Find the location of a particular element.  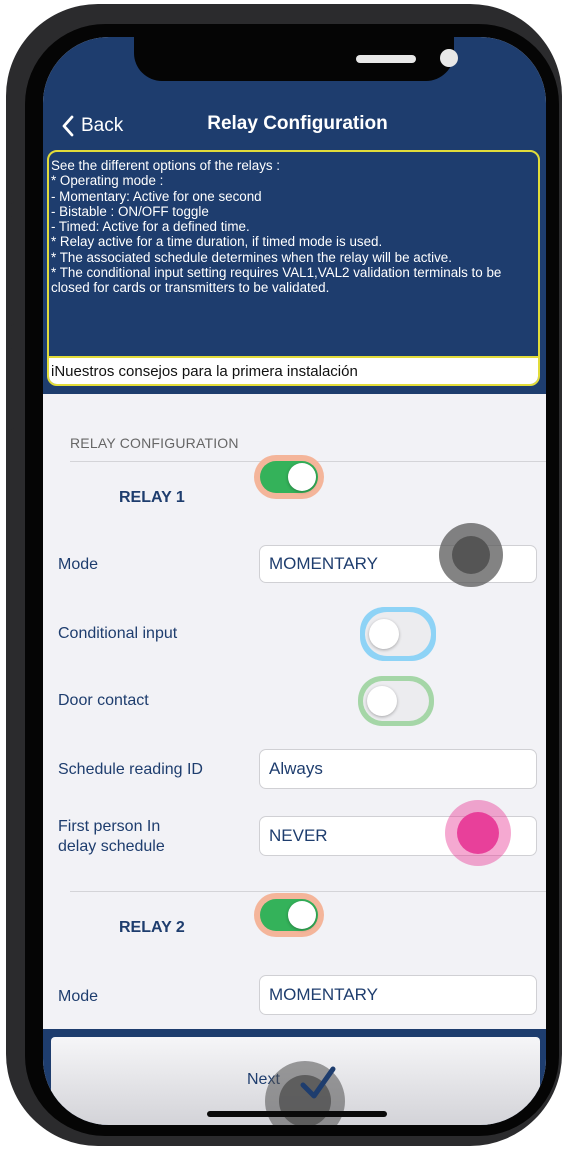

speaker is located at coordinates (386, 59).